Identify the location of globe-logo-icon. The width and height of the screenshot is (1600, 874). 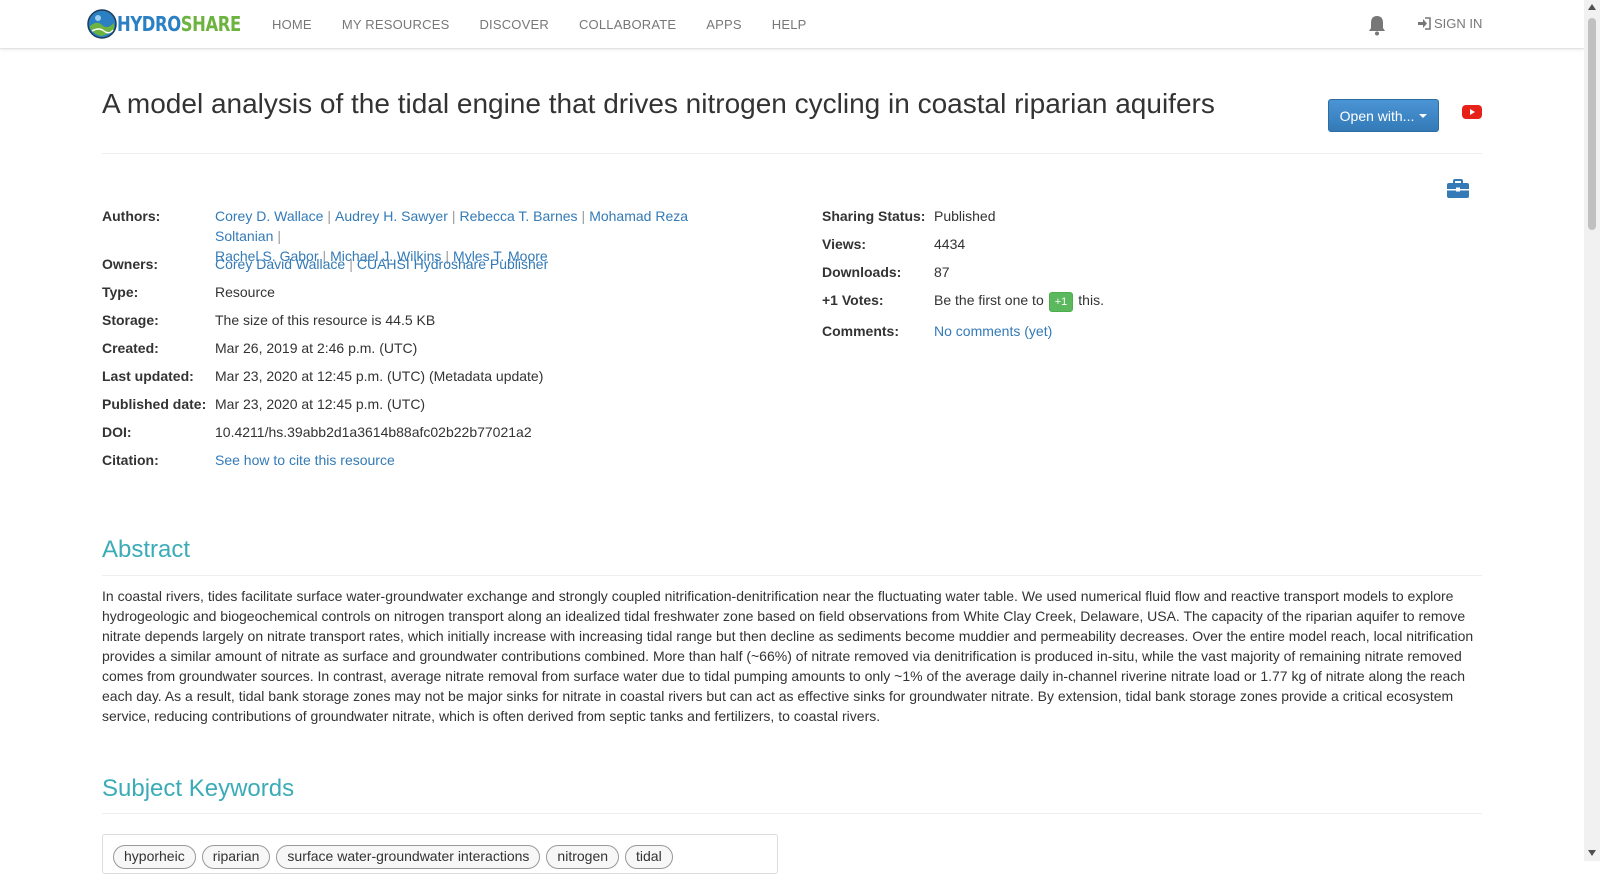
(102, 24).